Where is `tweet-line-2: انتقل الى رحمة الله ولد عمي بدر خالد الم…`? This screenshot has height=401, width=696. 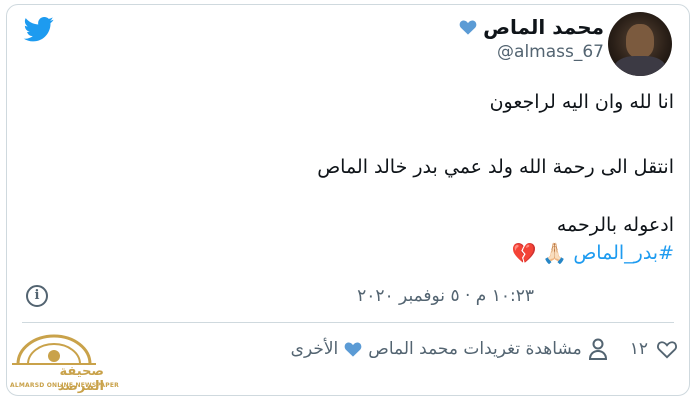 tweet-line-2: انتقل الى رحمة الله ولد عمي بدر خالد الم… is located at coordinates (495, 167).